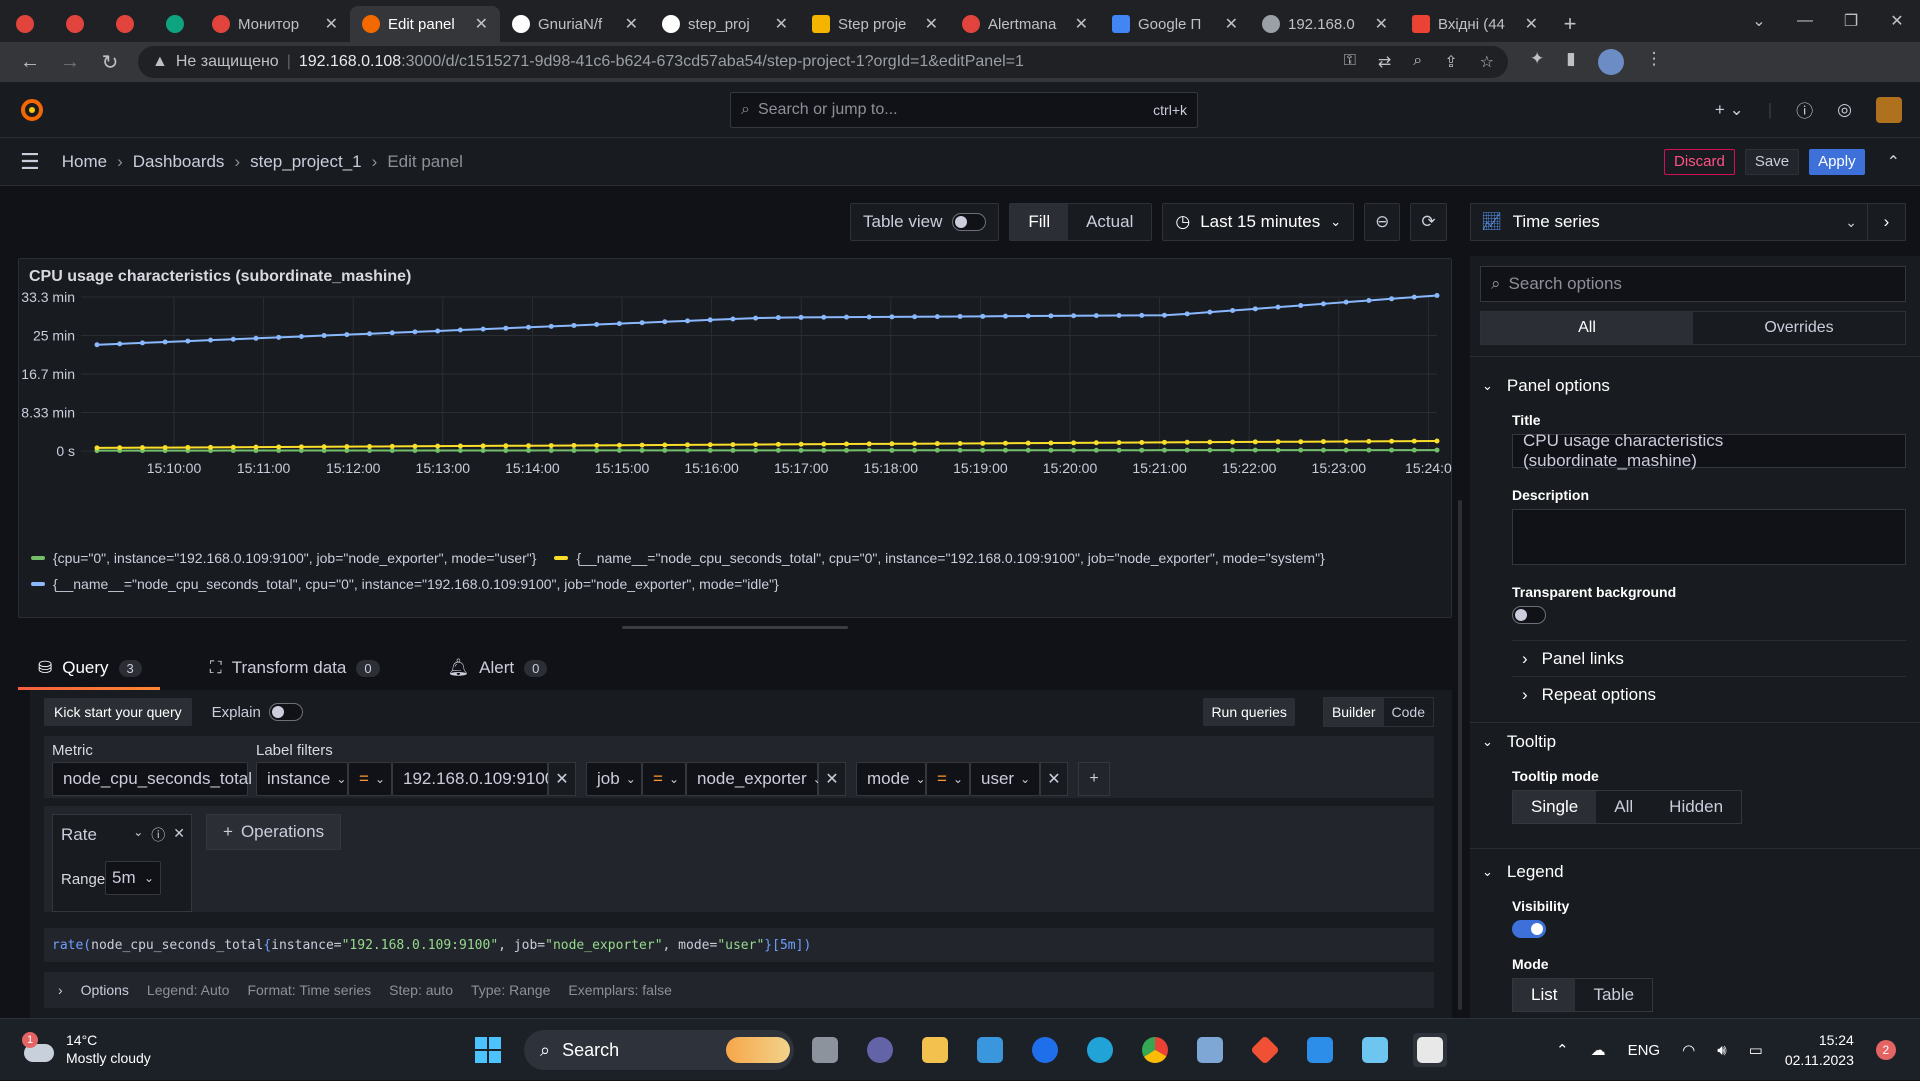  I want to click on help-icon: ⓘ, so click(1804, 109).